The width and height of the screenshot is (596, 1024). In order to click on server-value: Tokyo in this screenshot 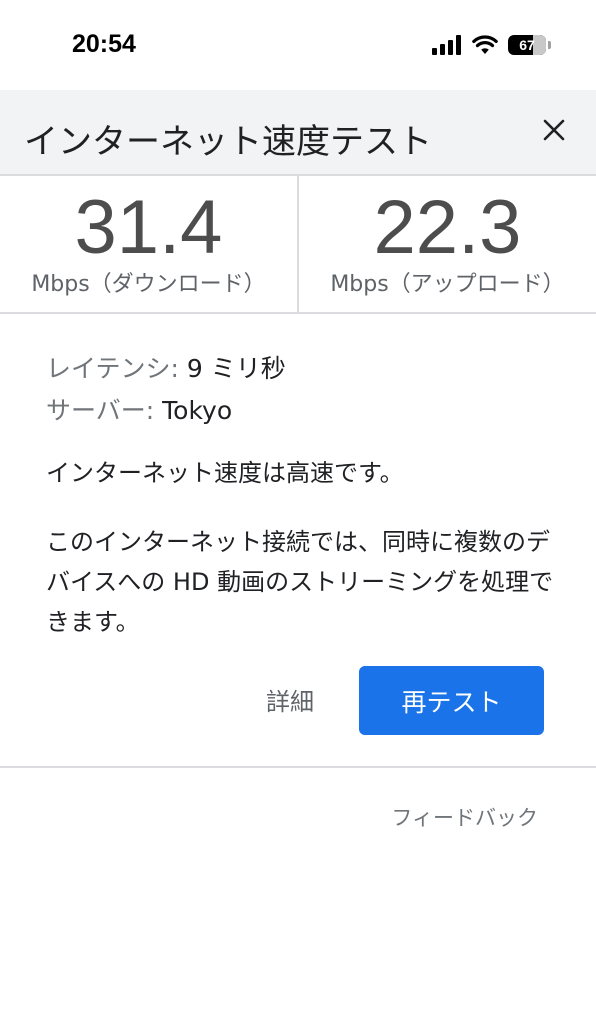, I will do `click(197, 410)`.